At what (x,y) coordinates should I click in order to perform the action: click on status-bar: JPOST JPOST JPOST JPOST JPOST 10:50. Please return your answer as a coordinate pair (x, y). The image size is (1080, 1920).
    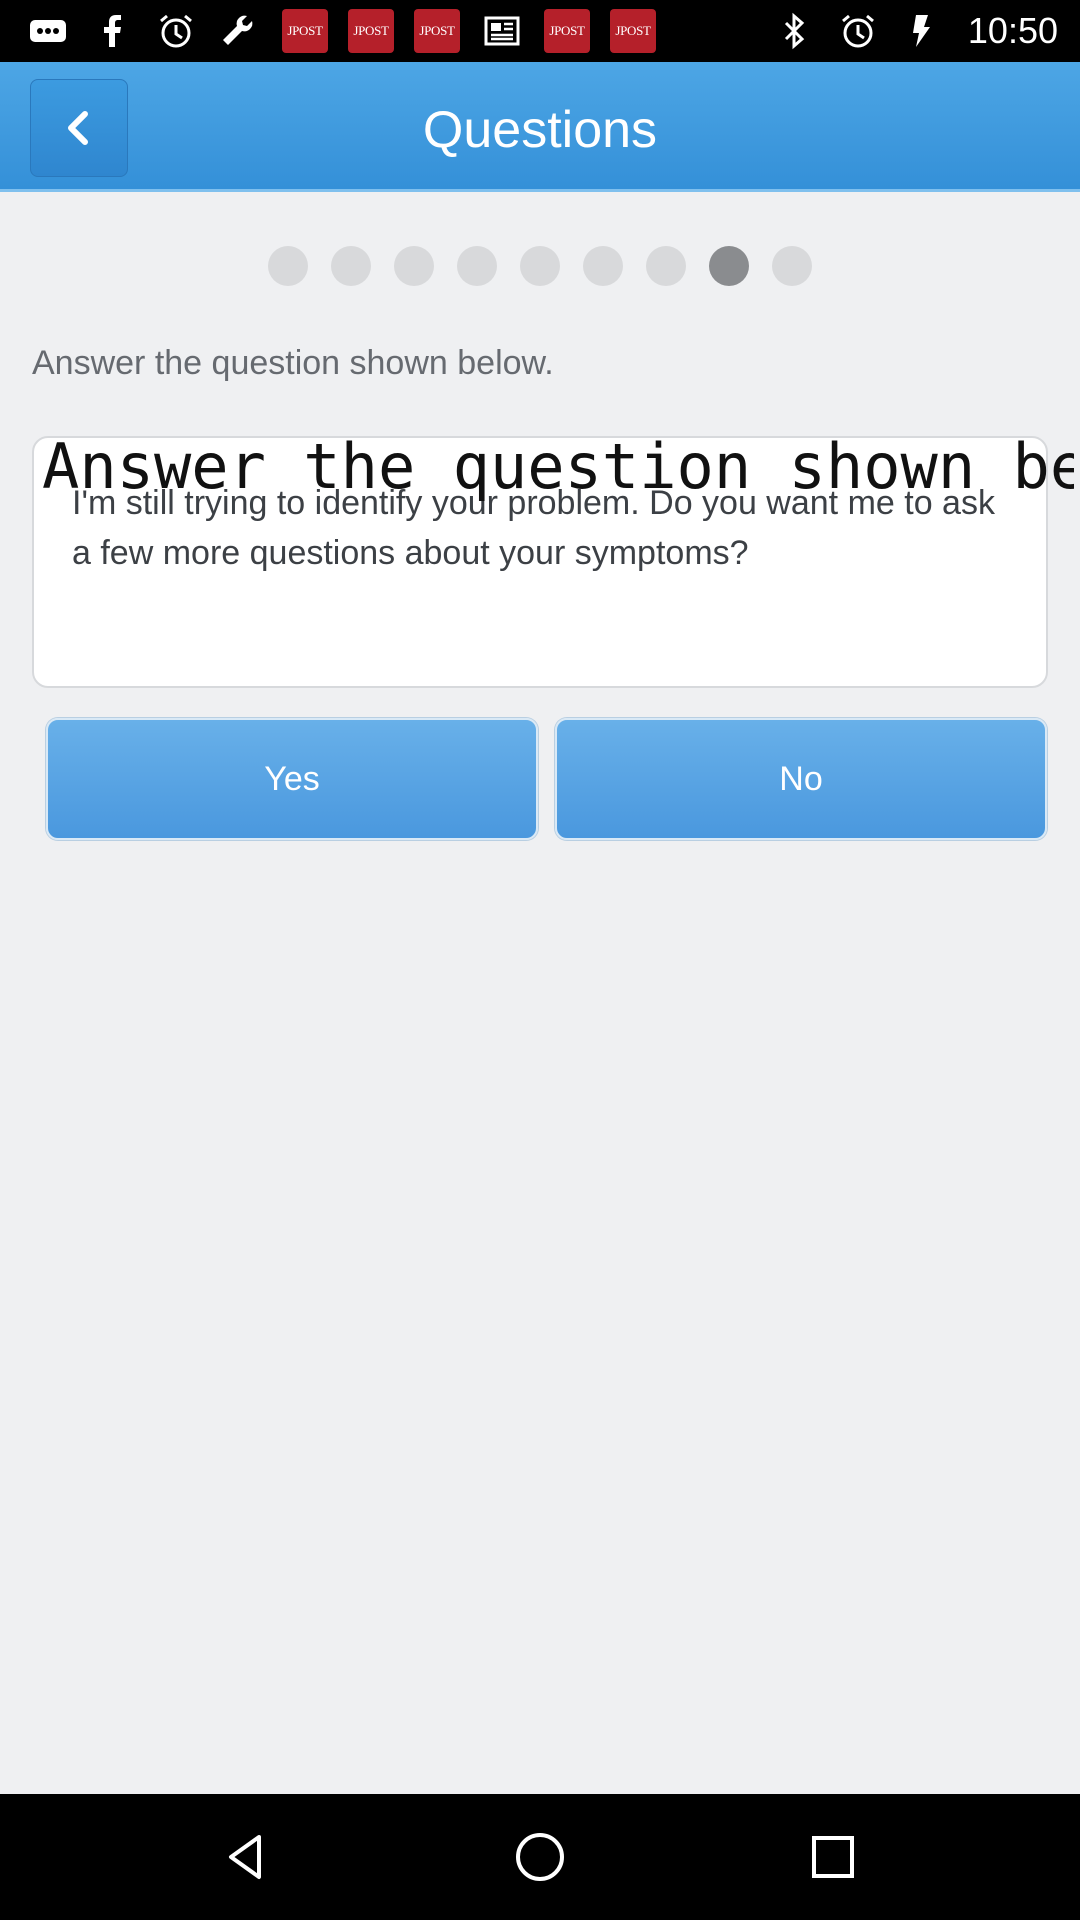
    Looking at the image, I should click on (540, 31).